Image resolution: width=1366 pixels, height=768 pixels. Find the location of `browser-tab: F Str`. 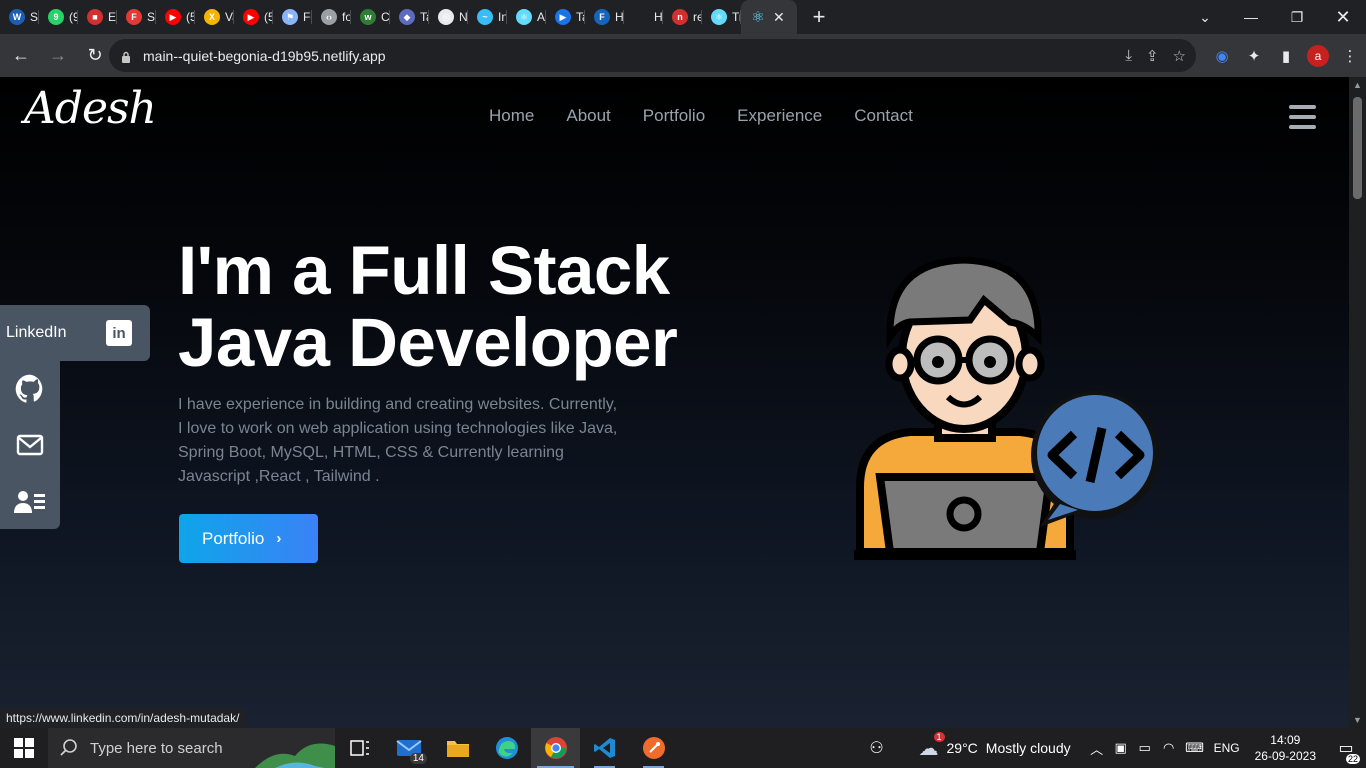

browser-tab: F Str is located at coordinates (136, 17).